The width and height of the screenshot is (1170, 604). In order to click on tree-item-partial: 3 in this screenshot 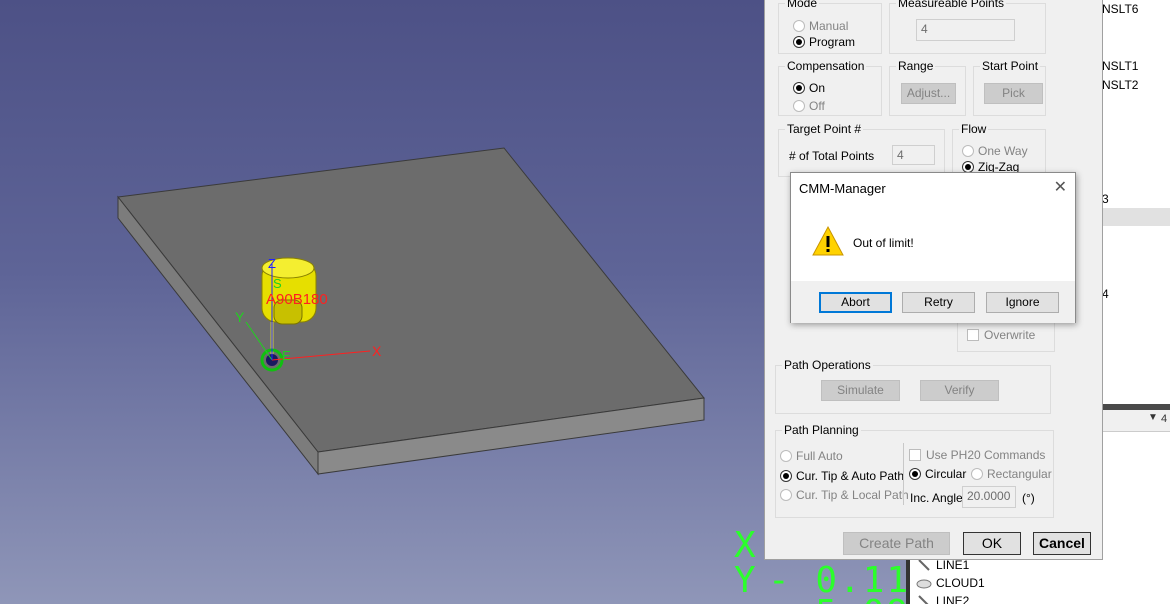, I will do `click(1105, 199)`.